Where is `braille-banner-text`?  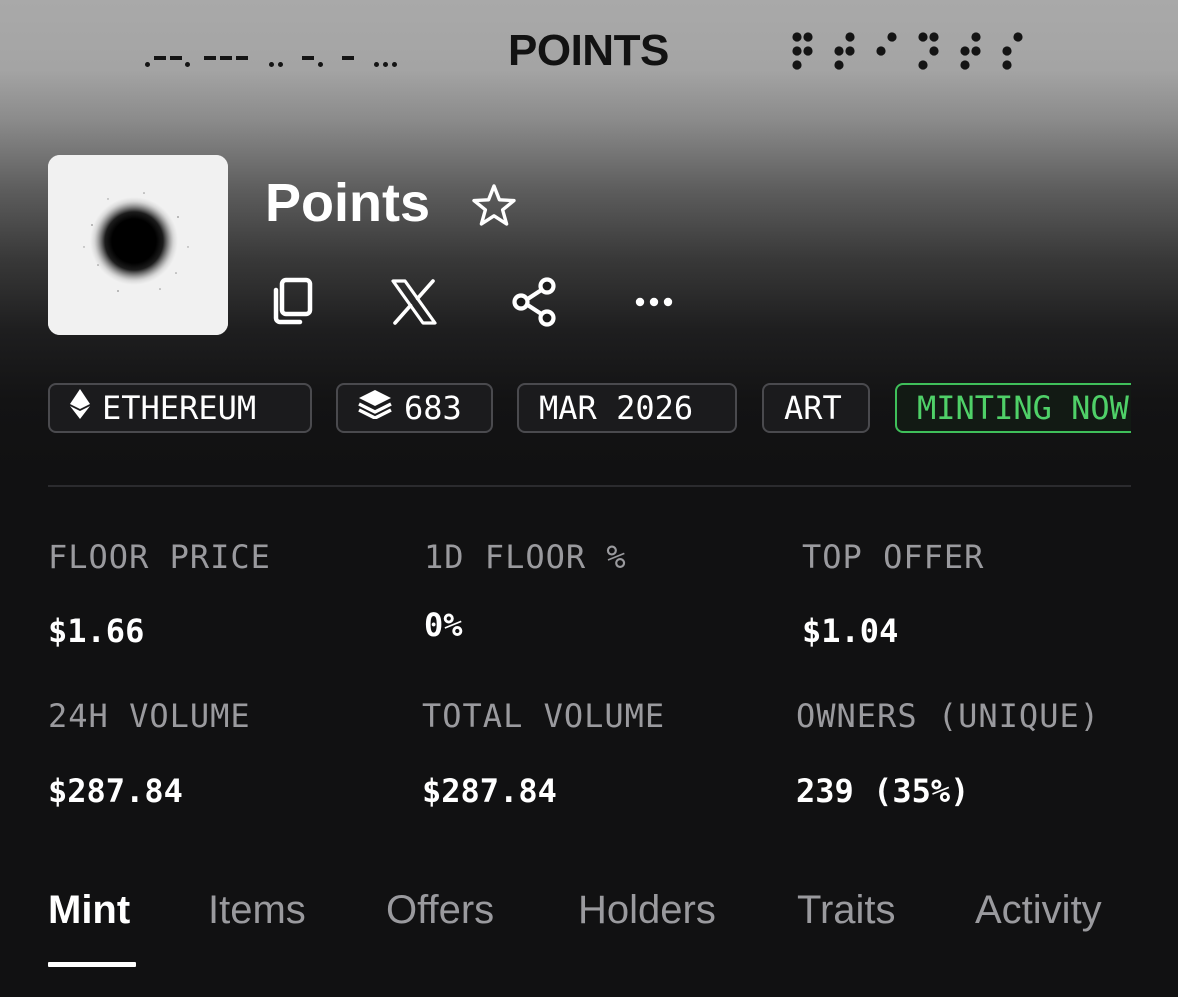
braille-banner-text is located at coordinates (907, 51).